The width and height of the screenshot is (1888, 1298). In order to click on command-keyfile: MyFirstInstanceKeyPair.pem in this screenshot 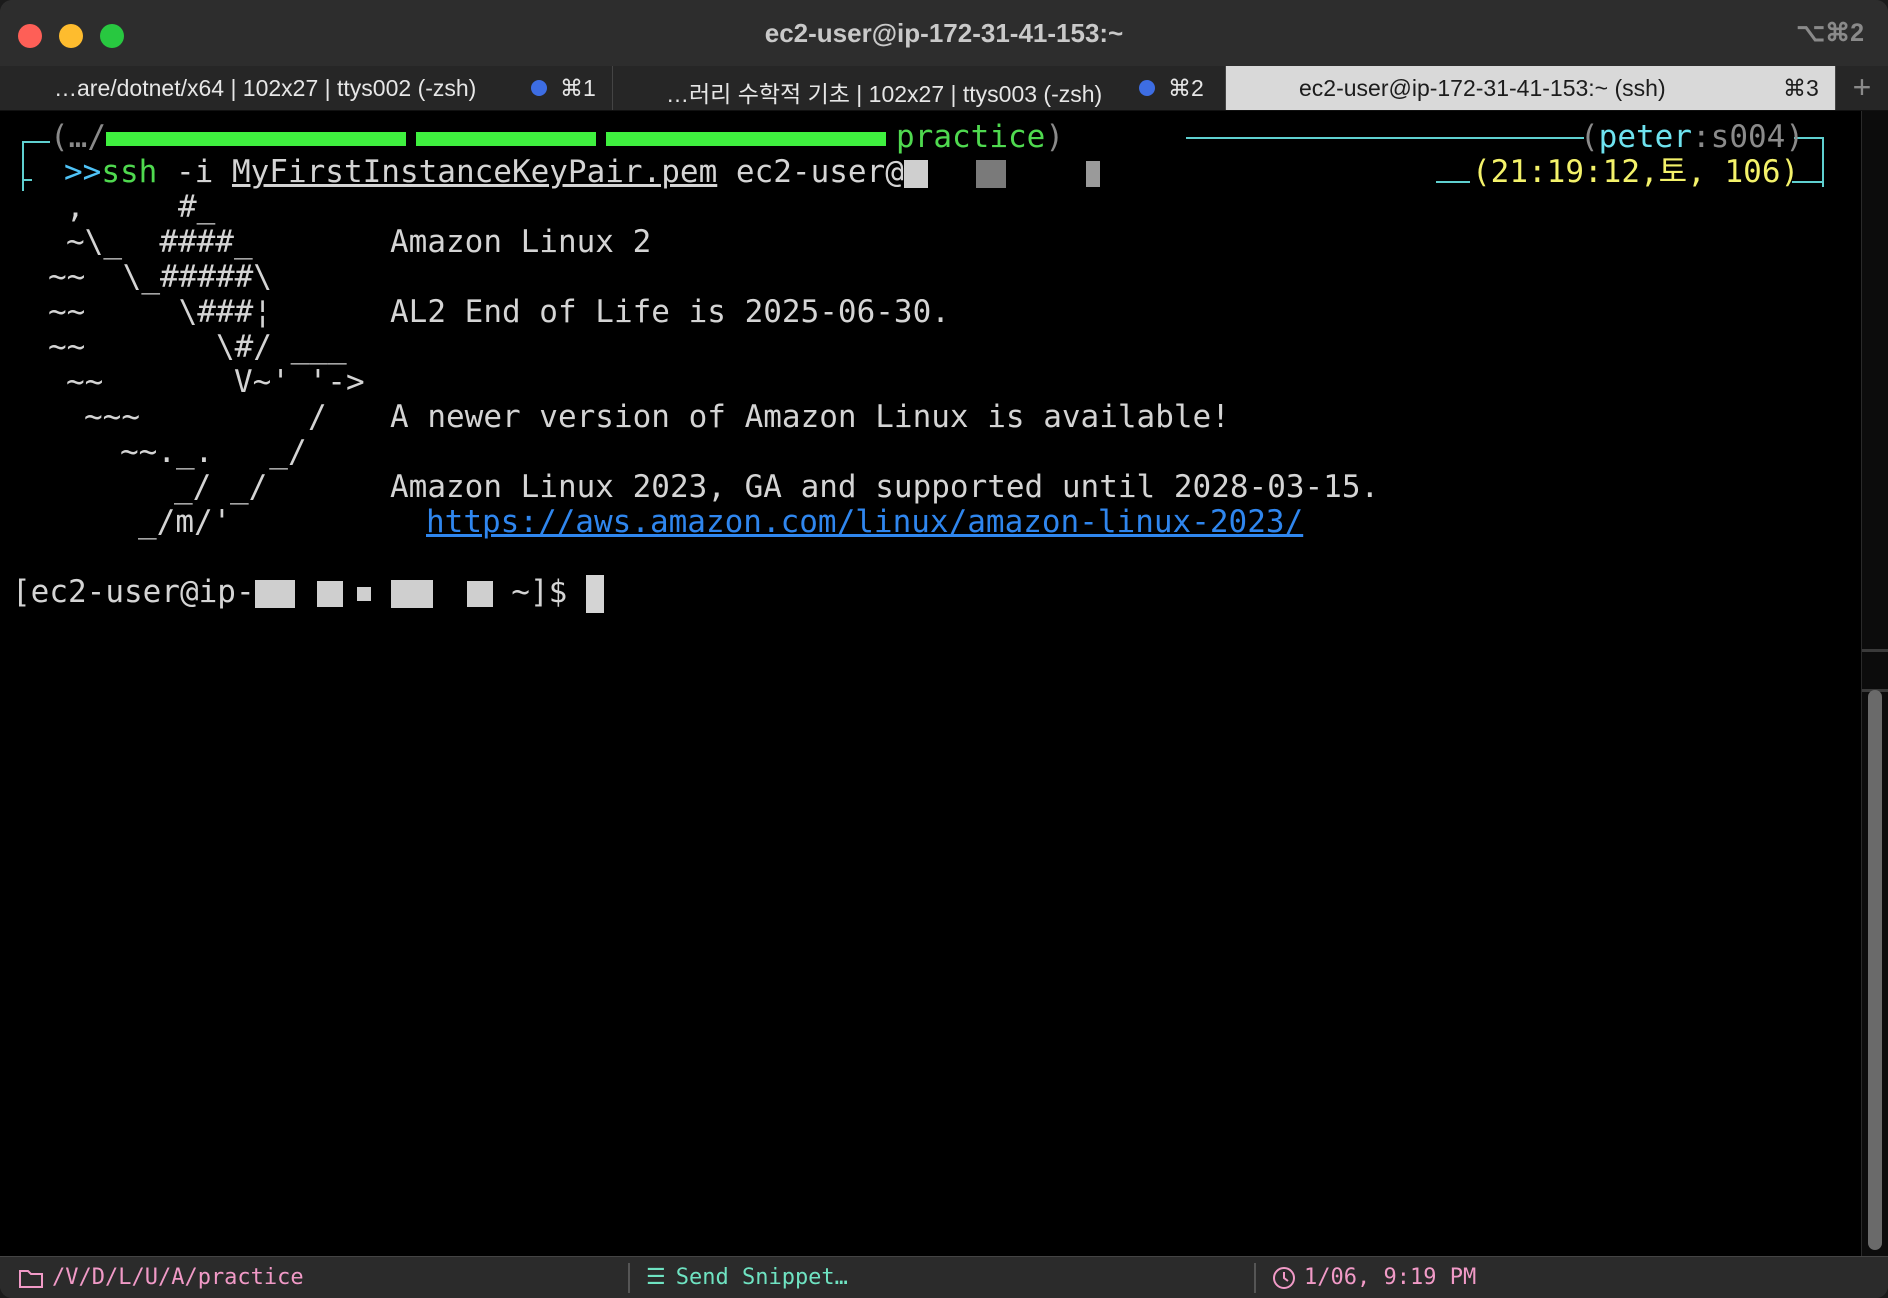, I will do `click(474, 172)`.